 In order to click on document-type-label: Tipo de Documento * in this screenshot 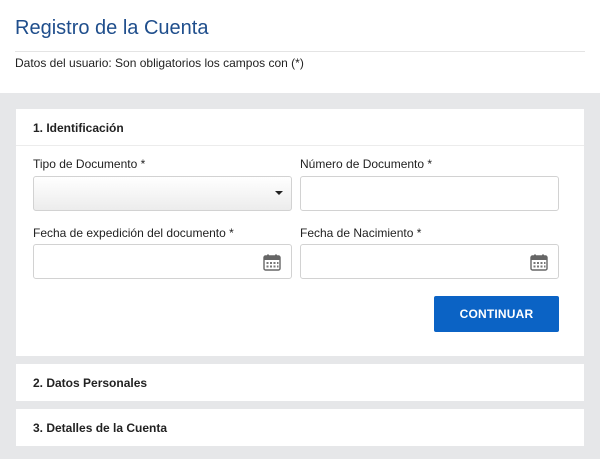, I will do `click(89, 164)`.